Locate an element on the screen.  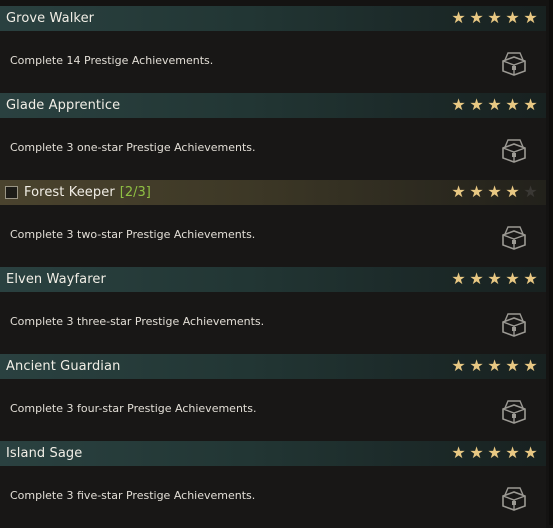
star-empty-icon: ★ is located at coordinates (530, 191).